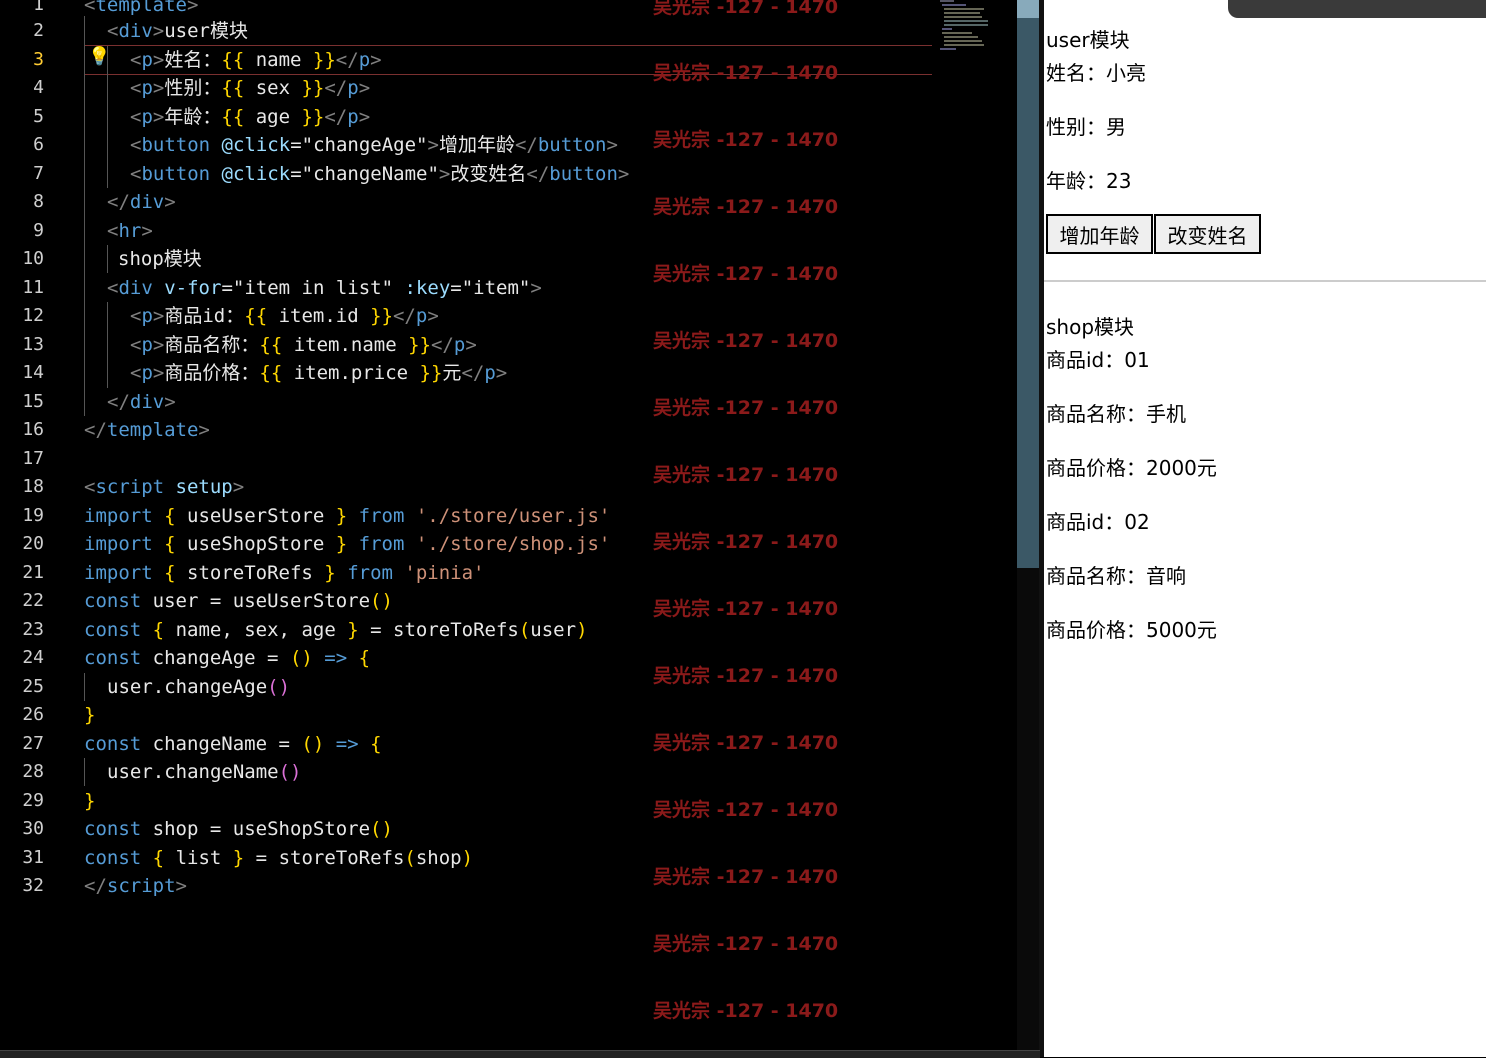 The height and width of the screenshot is (1058, 1486). I want to click on code-line: import { storeToRefs } from 'pinia', so click(284, 573).